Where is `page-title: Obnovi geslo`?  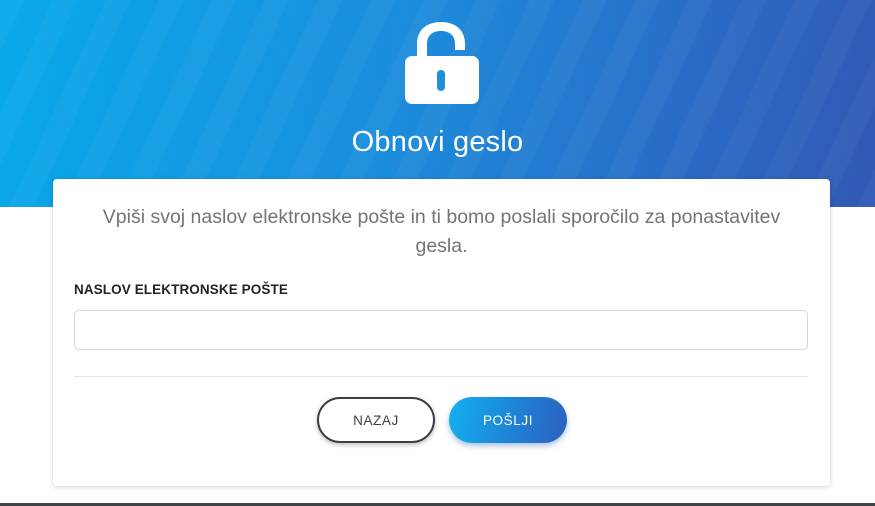
page-title: Obnovi geslo is located at coordinates (437, 142).